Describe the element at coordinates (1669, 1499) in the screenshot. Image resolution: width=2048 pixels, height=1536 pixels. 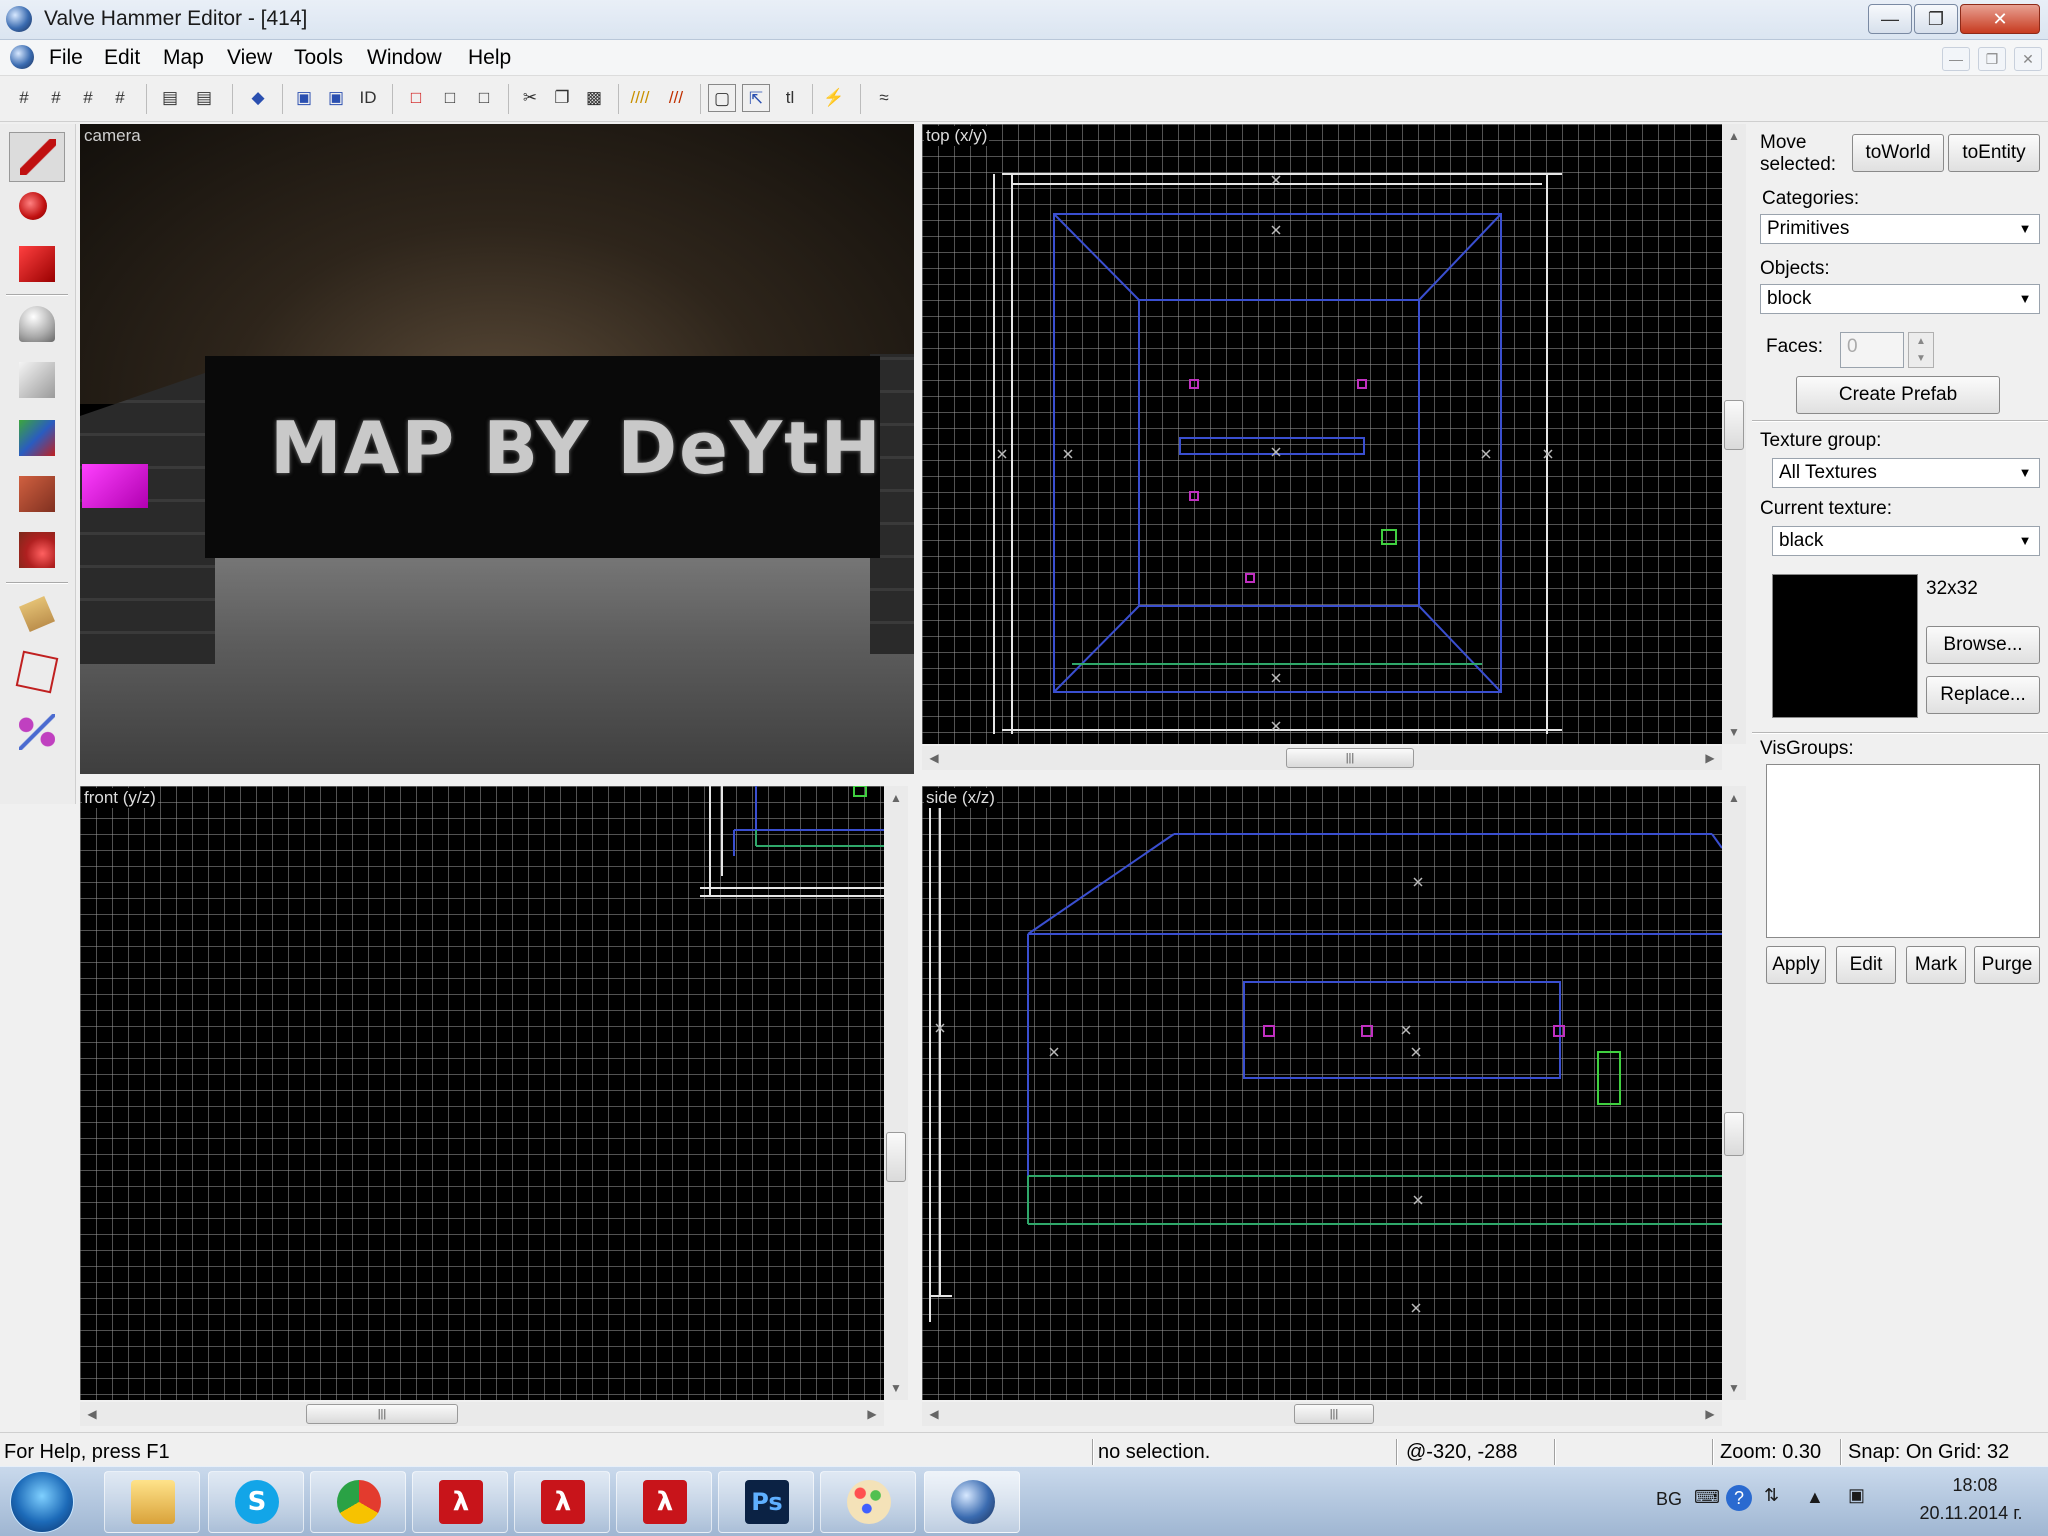
I see `language-indicator: BG` at that location.